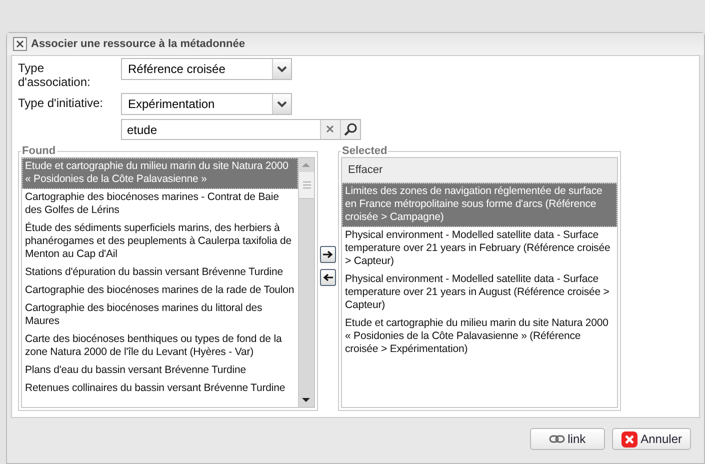 This screenshot has width=705, height=464. I want to click on list-item: Cartographie des biocénoses marines de la rade de Toulon, so click(160, 291).